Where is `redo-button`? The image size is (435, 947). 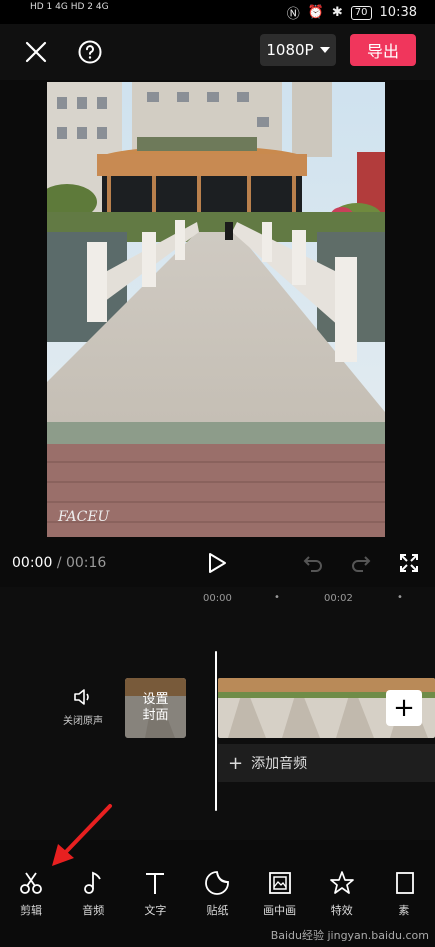 redo-button is located at coordinates (361, 563).